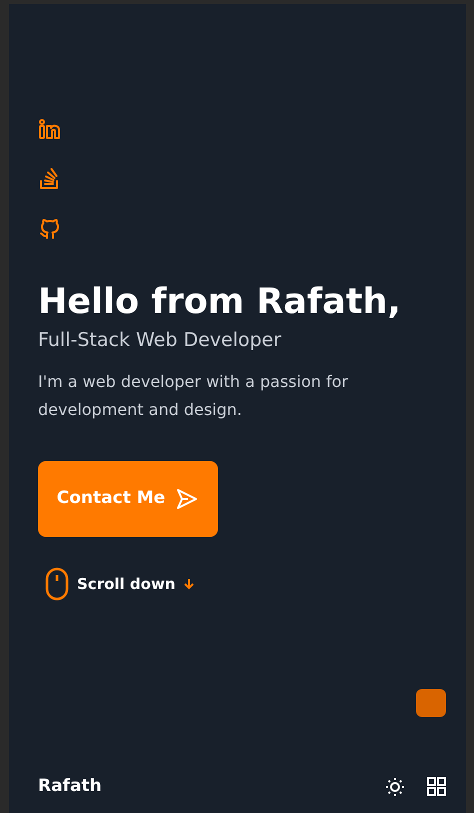 This screenshot has width=474, height=813. Describe the element at coordinates (120, 584) in the screenshot. I see `scroll-down-link: Scroll down` at that location.